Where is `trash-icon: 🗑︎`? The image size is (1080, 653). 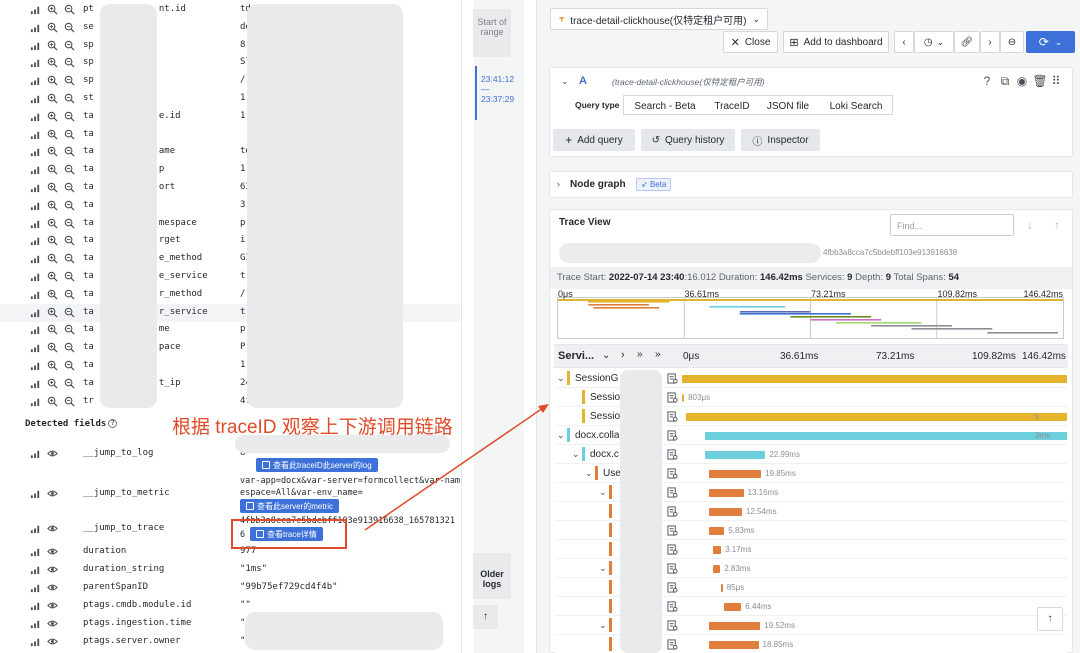
trash-icon: 🗑︎ is located at coordinates (1039, 81).